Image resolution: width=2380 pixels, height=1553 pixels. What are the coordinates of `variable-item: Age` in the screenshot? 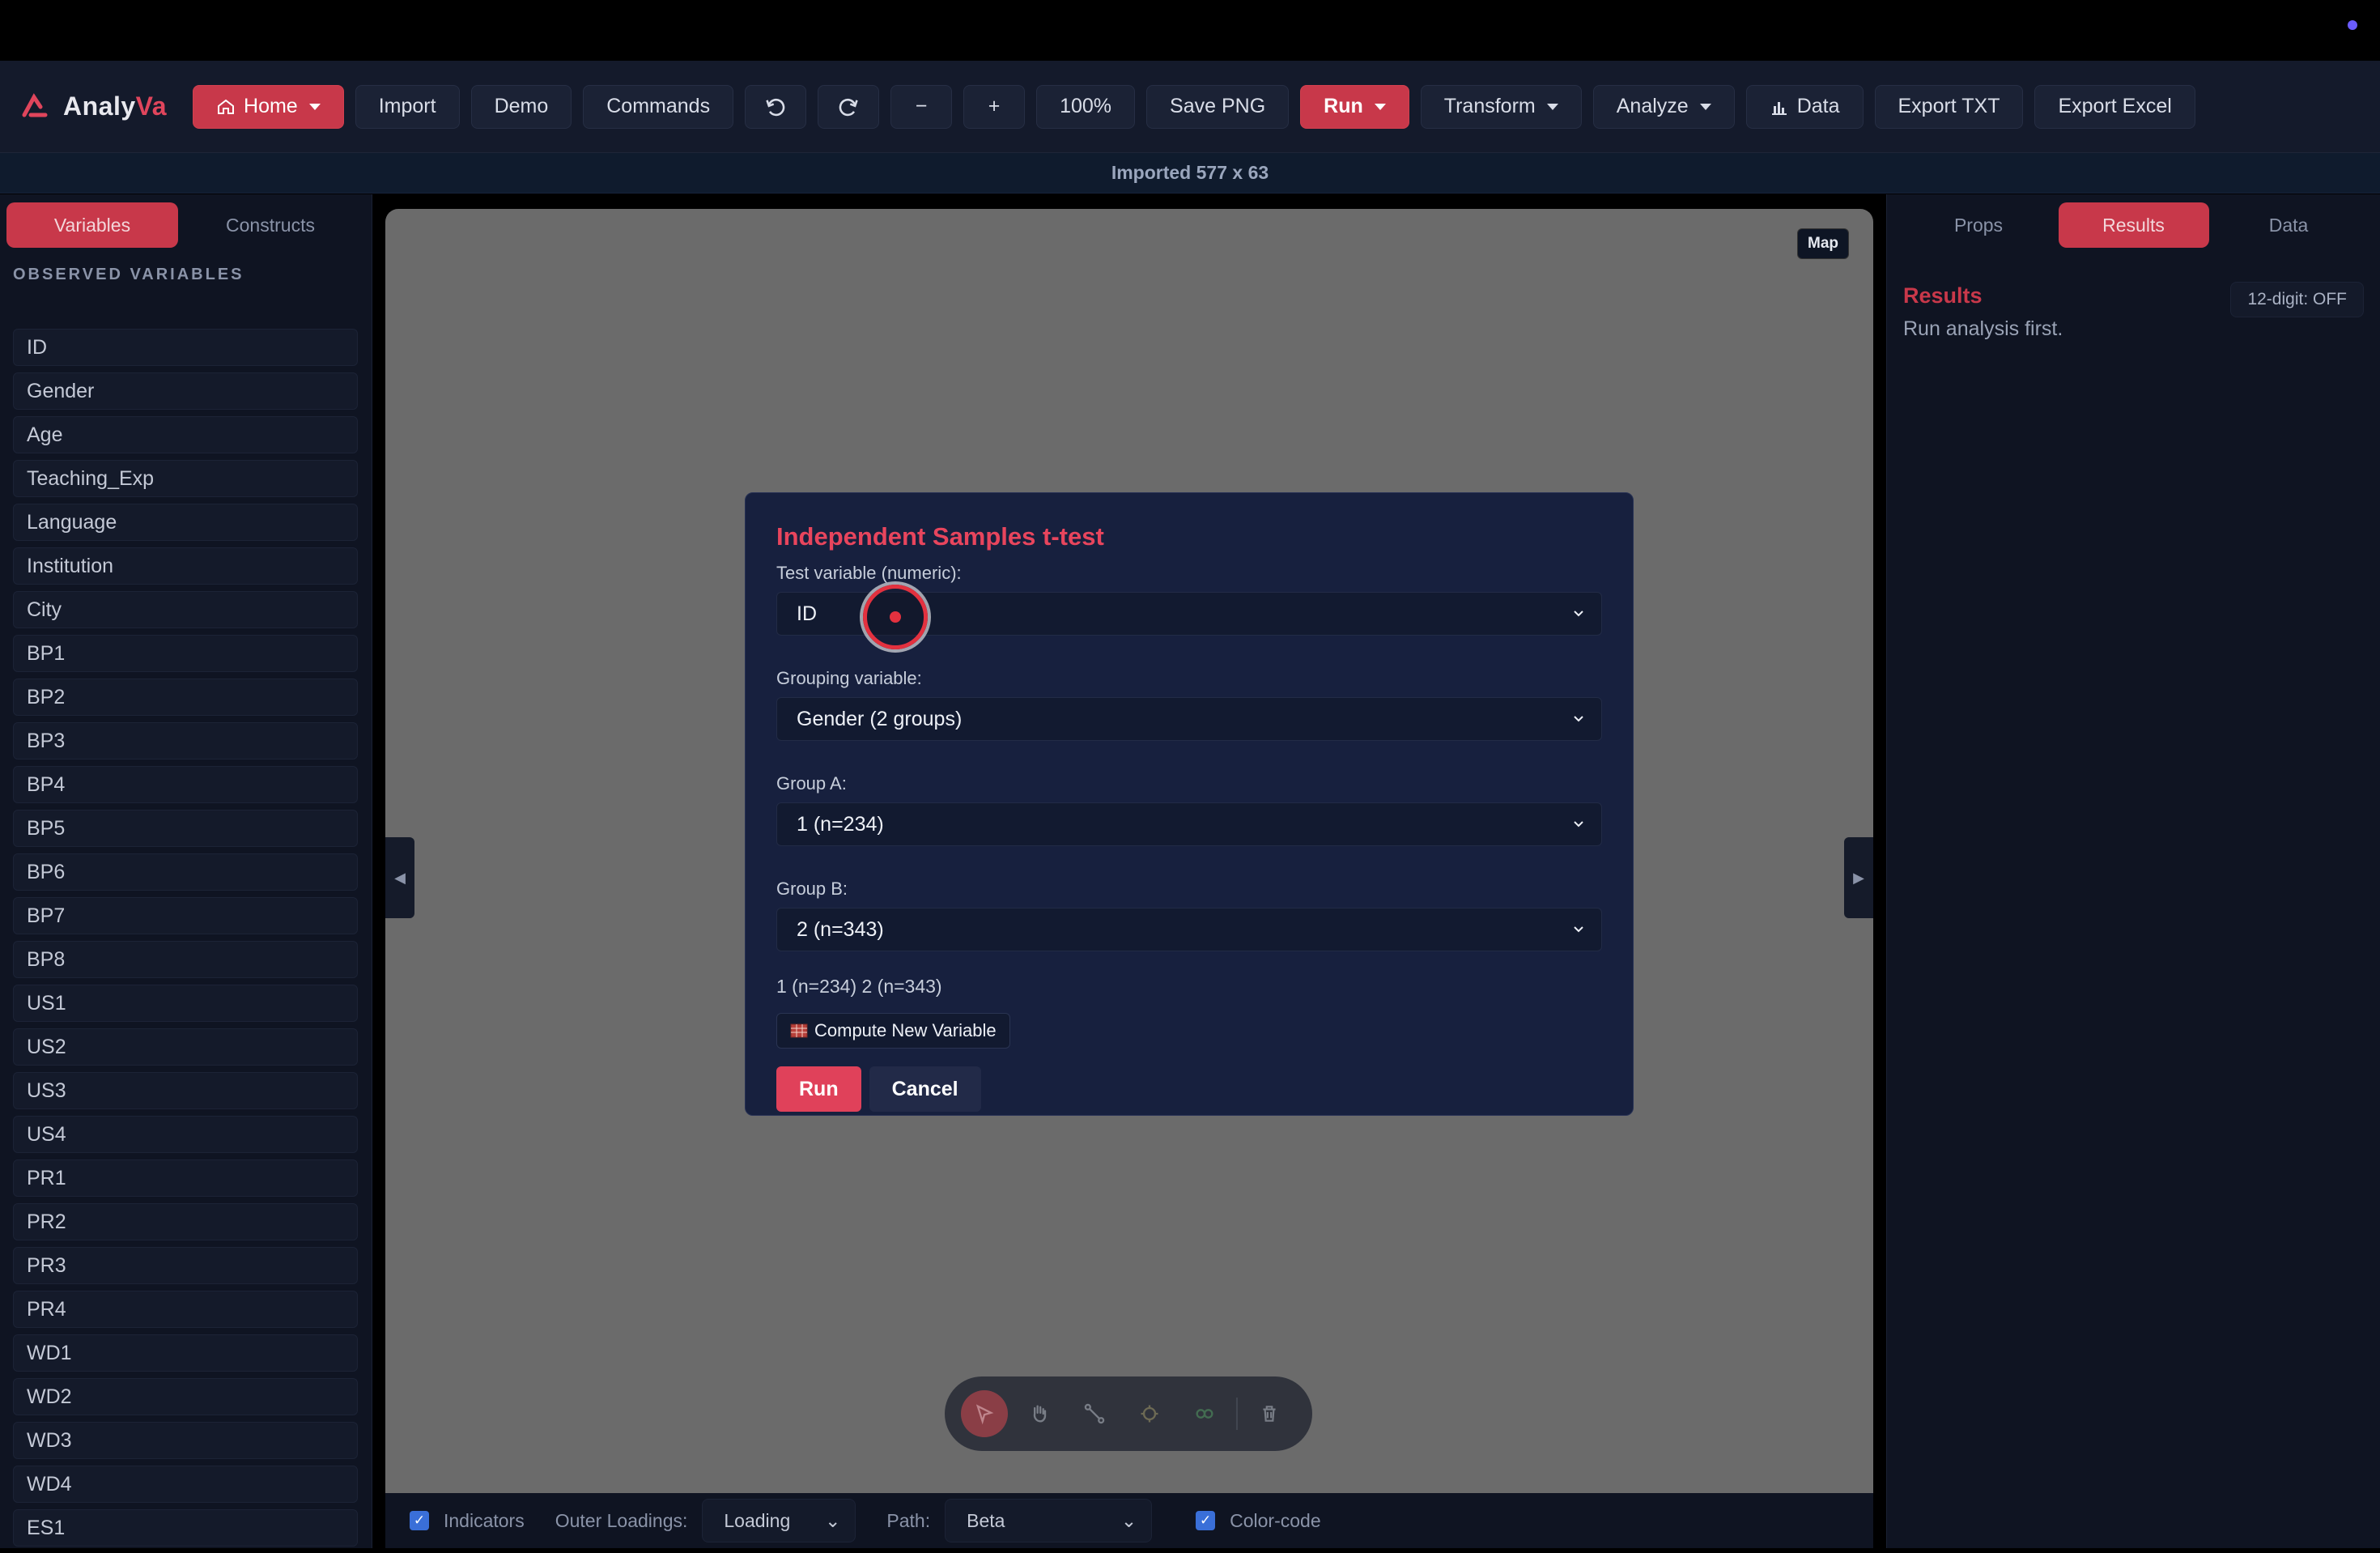 It's located at (185, 435).